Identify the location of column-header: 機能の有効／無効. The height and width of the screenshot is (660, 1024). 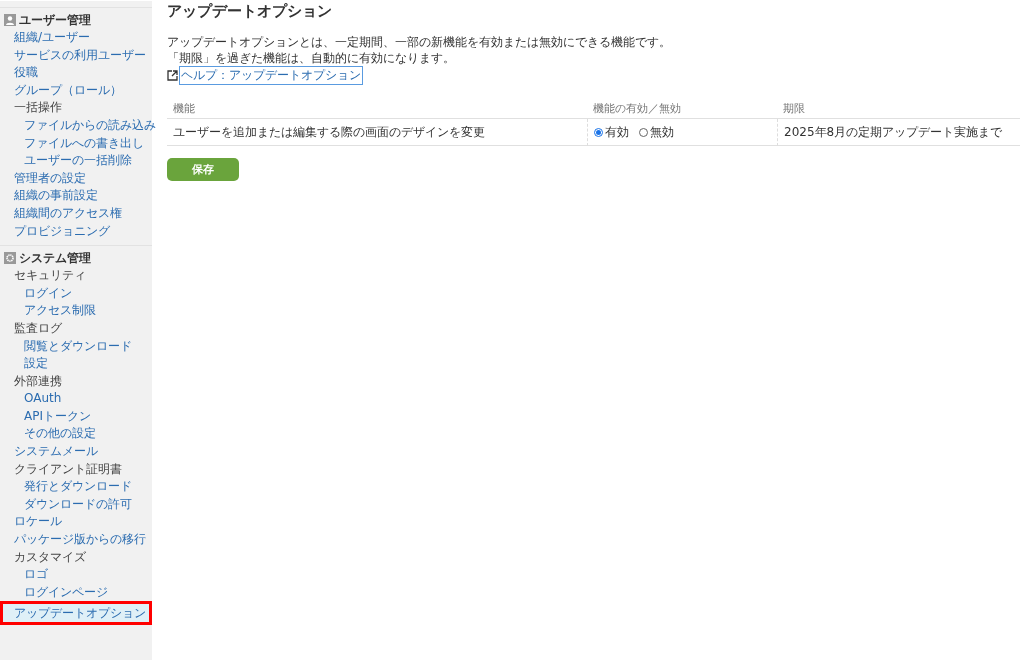
(682, 110).